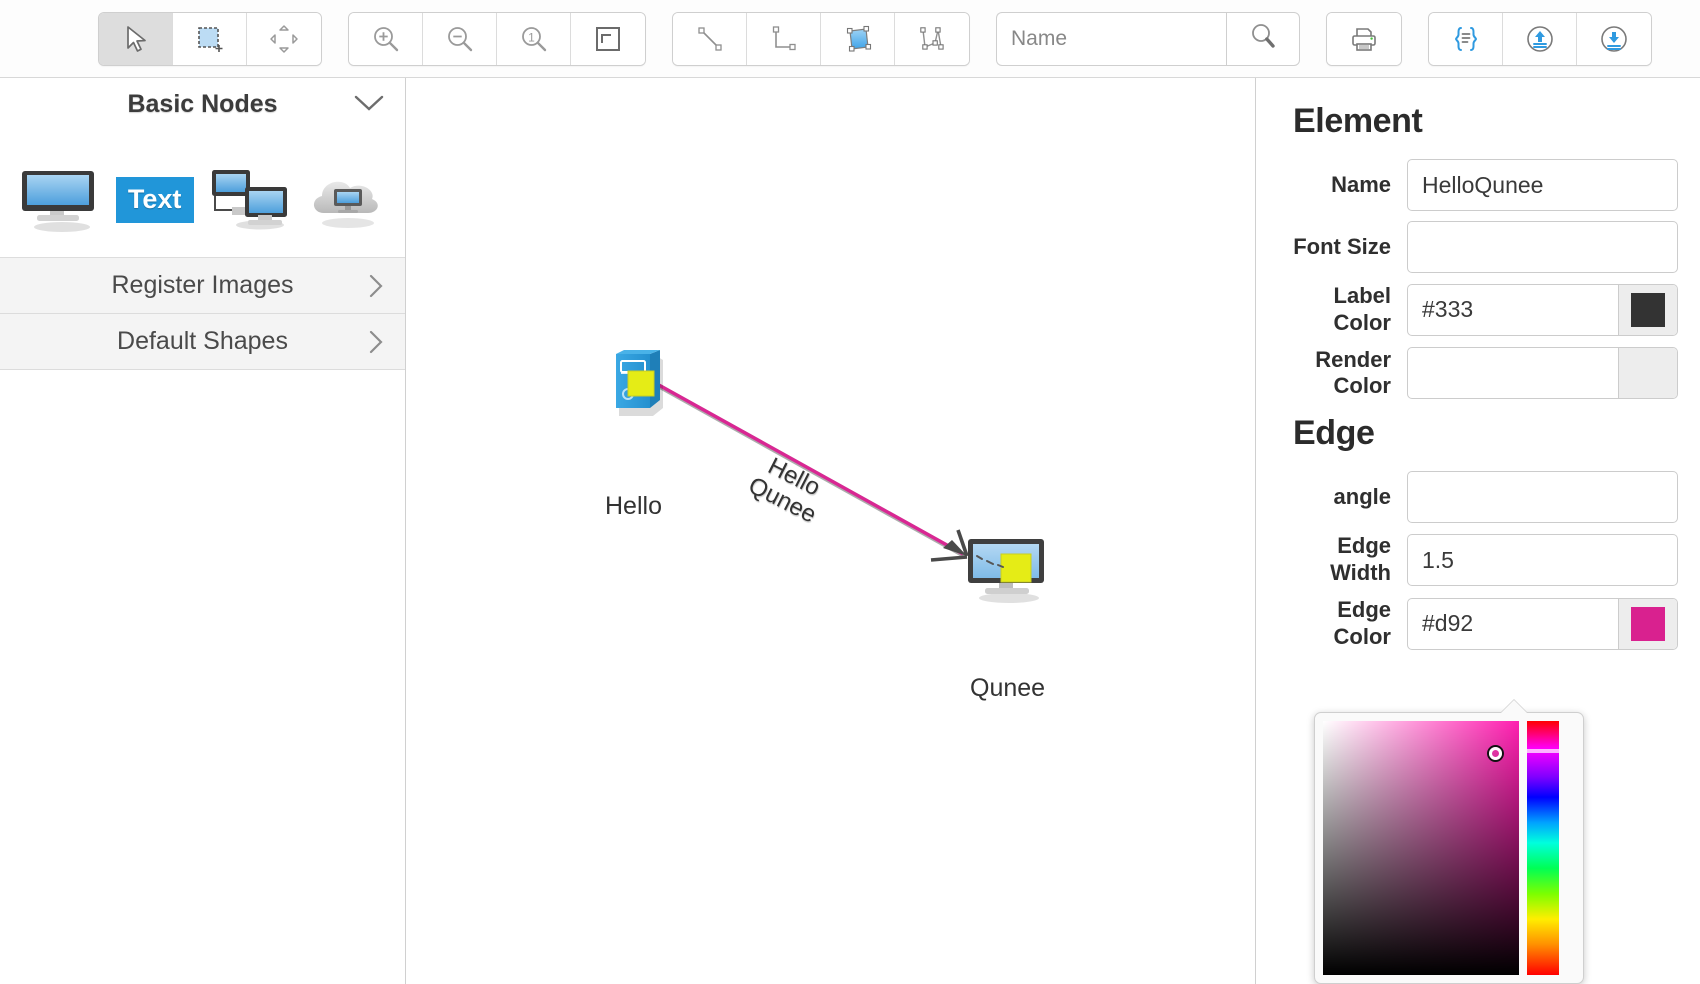 This screenshot has width=1700, height=984. Describe the element at coordinates (1513, 623) in the screenshot. I see `edge-color-input` at that location.